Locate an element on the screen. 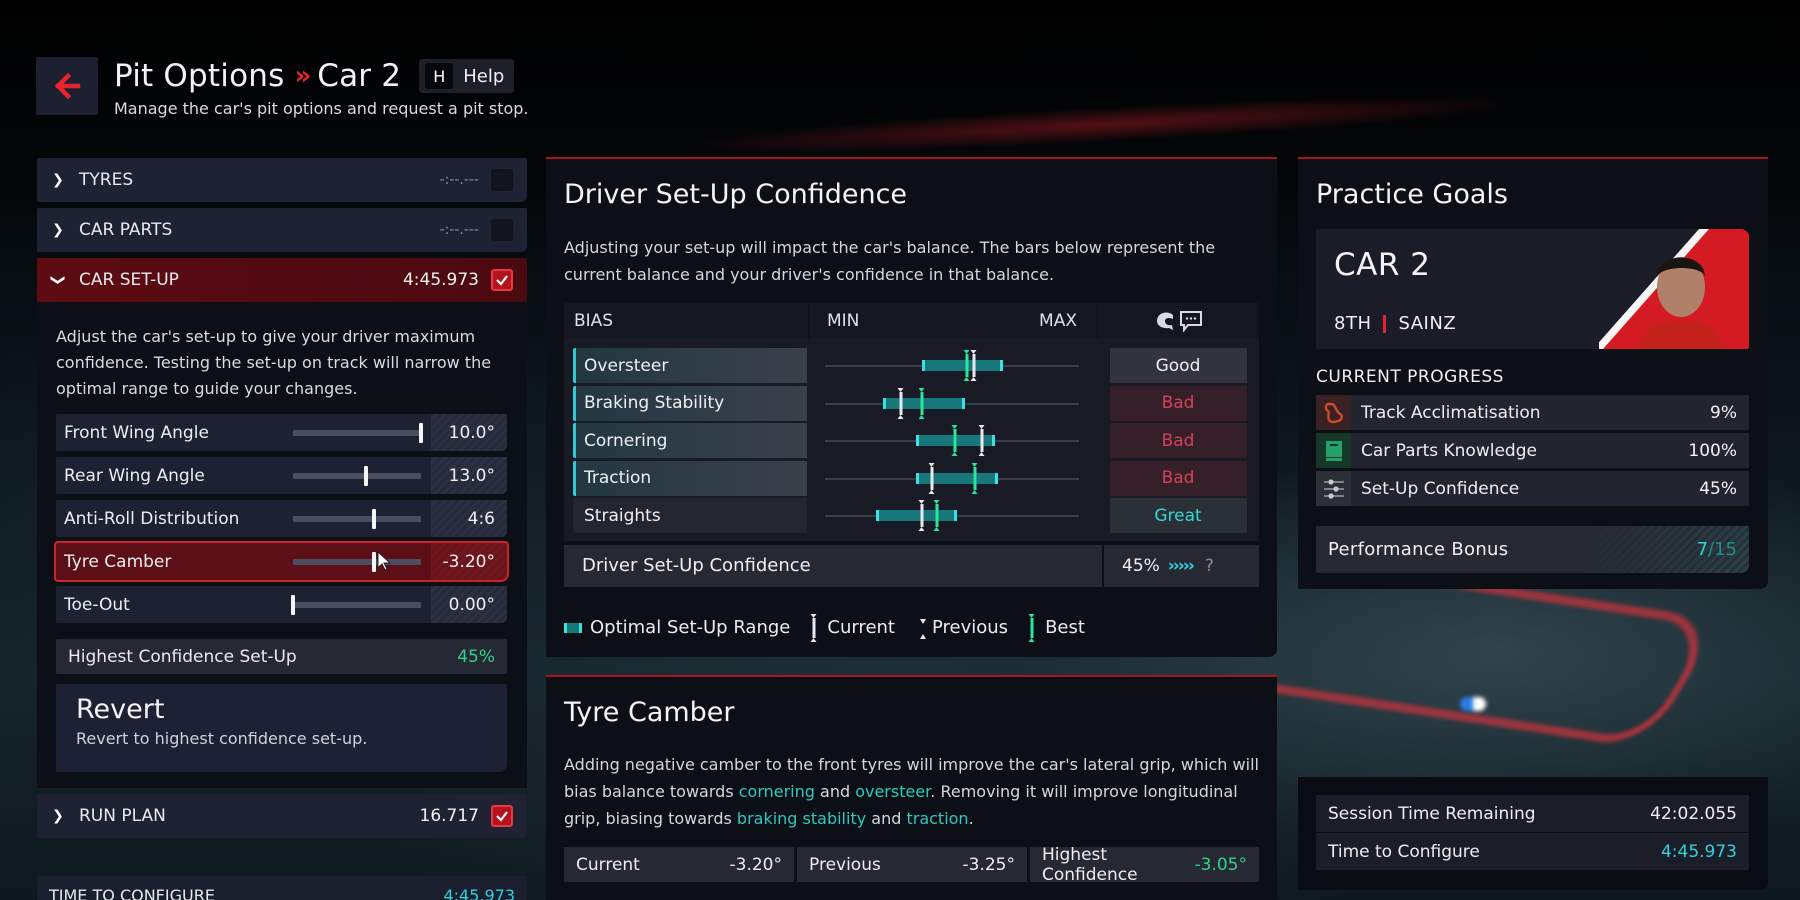 This screenshot has height=900, width=1800. revert-subtitle: Revert to highest confidence set-up. is located at coordinates (222, 738).